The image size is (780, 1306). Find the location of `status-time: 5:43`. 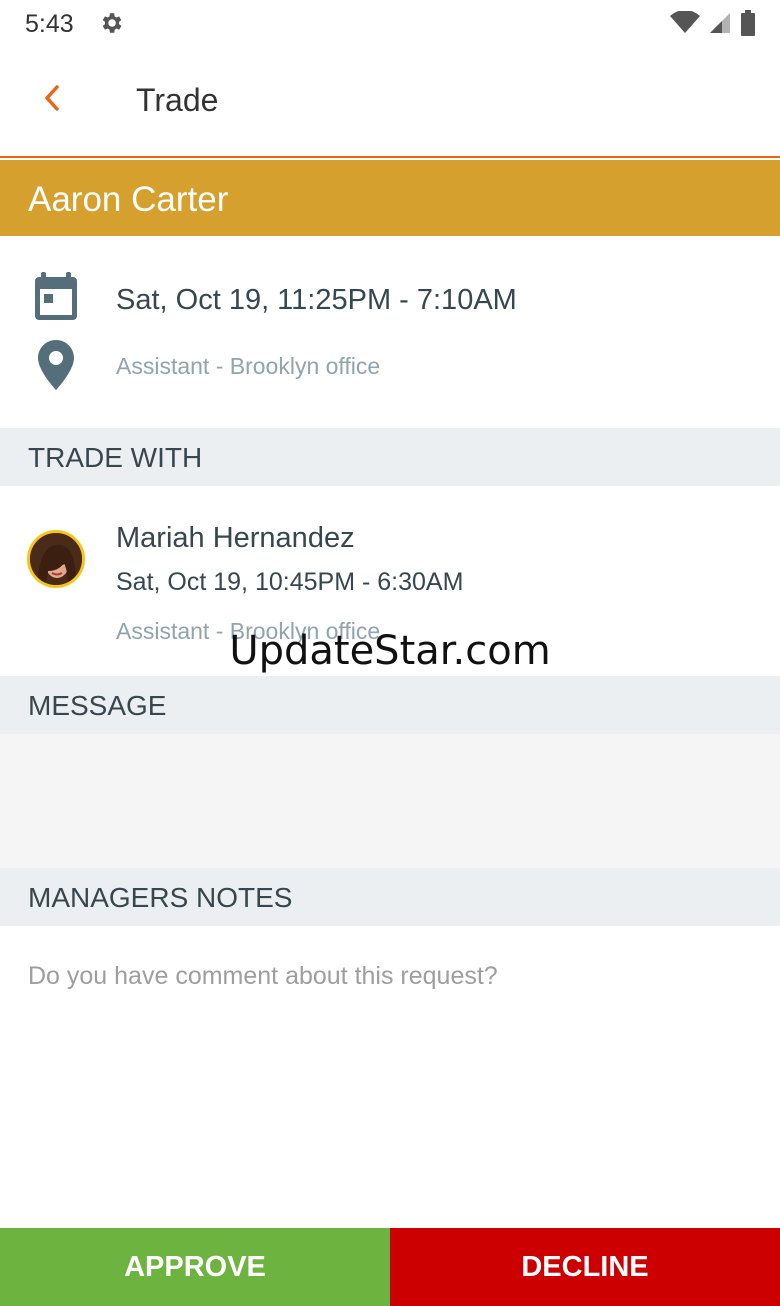

status-time: 5:43 is located at coordinates (49, 24).